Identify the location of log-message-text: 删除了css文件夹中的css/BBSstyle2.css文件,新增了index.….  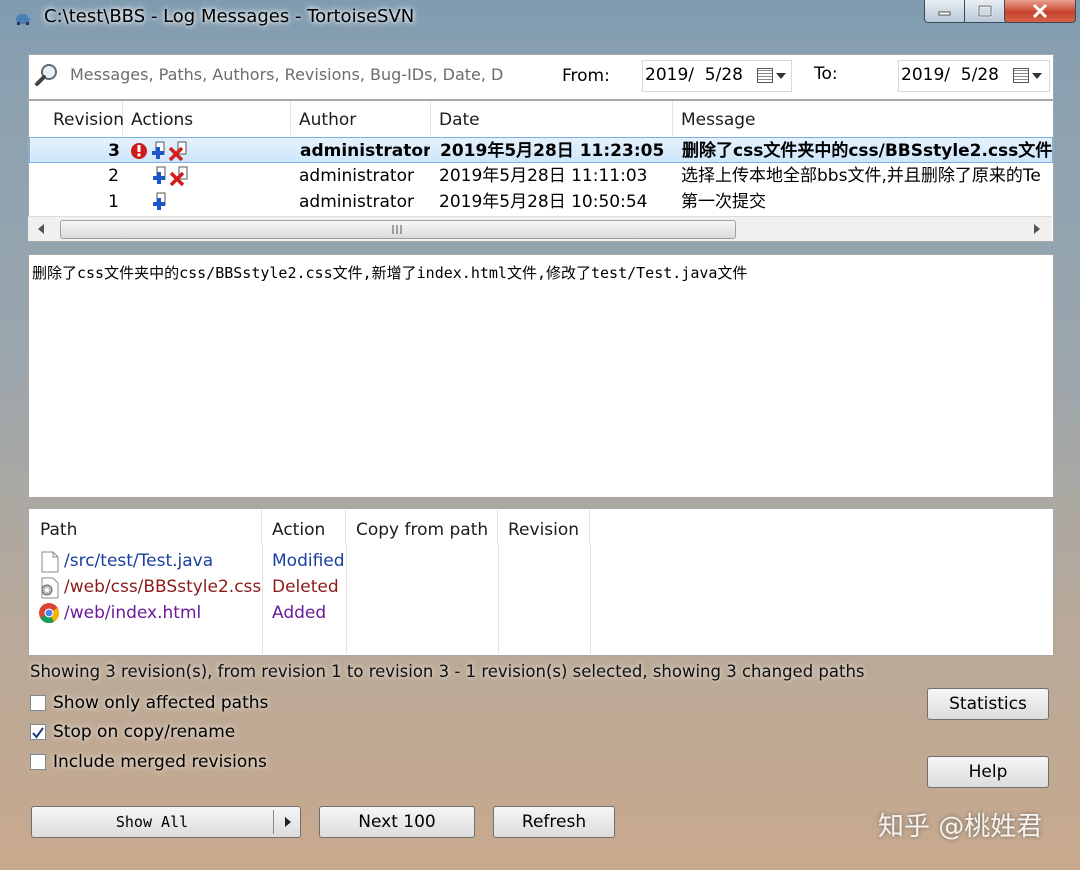
(390, 273).